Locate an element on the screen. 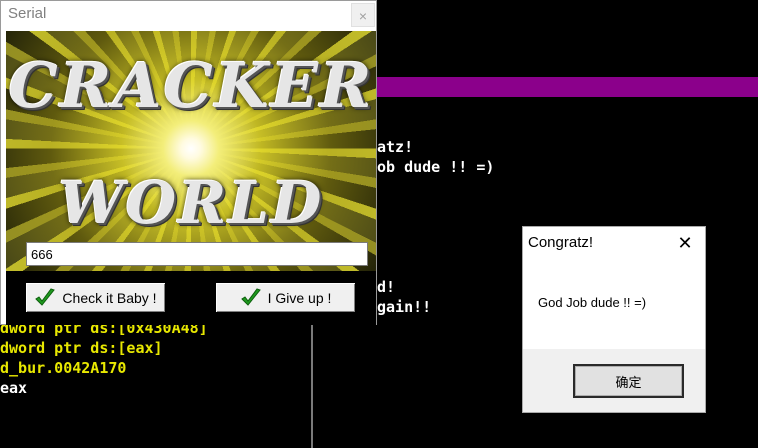  pane-divider is located at coordinates (312, 384).